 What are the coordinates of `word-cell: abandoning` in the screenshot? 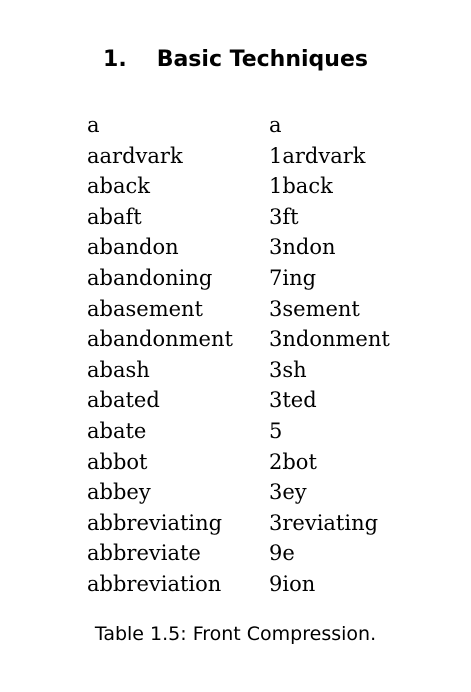 It's located at (150, 277).